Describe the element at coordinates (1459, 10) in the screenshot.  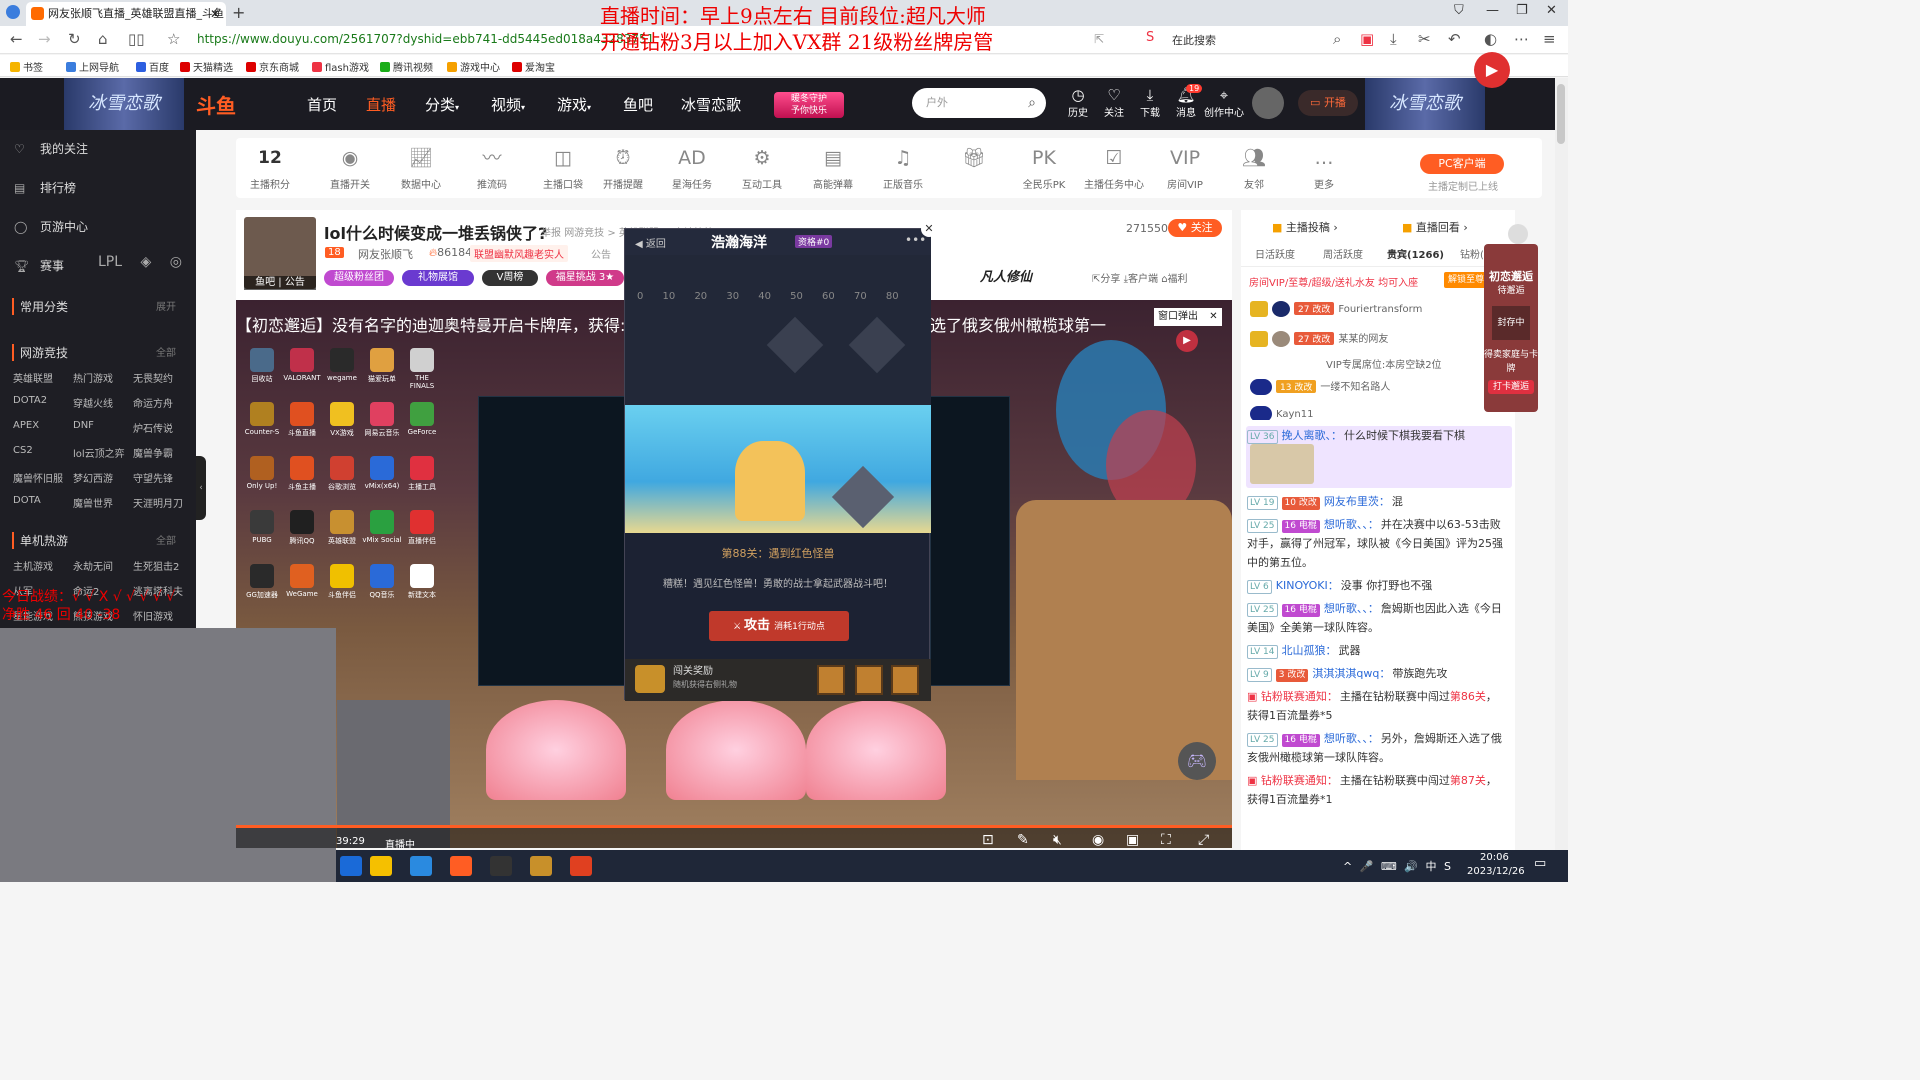
I see `pin-icon: ⛉` at that location.